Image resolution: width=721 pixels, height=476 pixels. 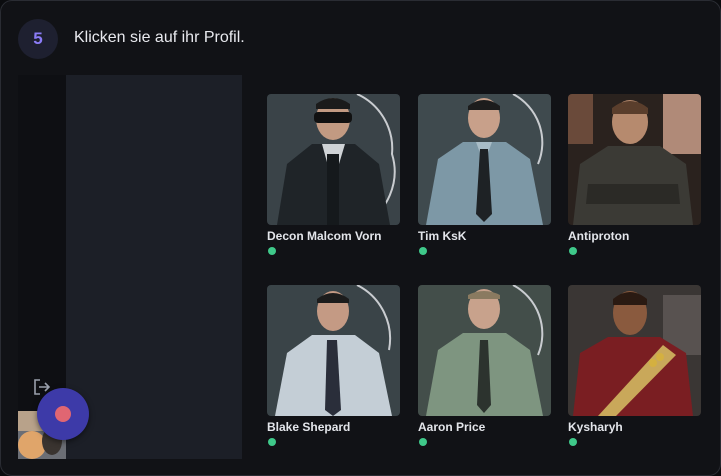 I want to click on profile-card: Antiproton, so click(x=634, y=174).